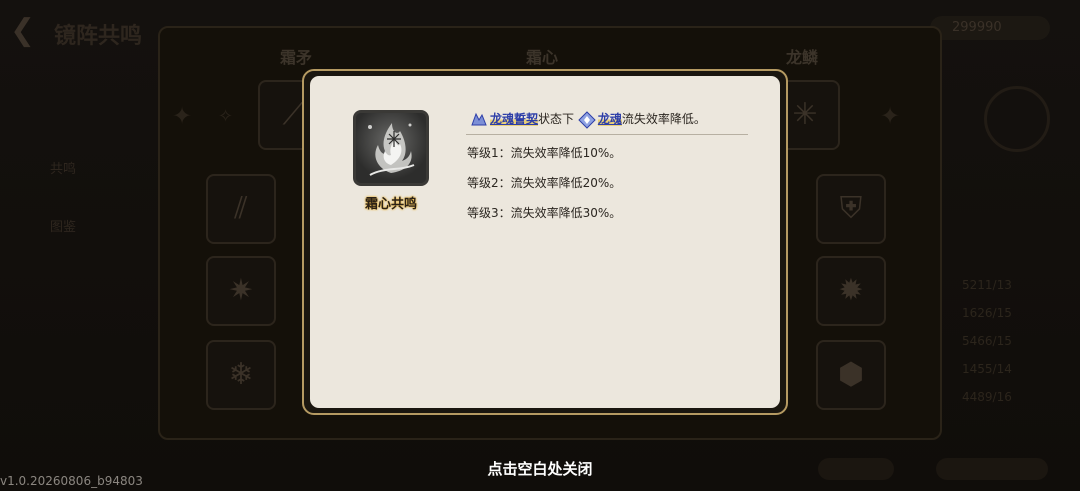  Describe the element at coordinates (241, 291) in the screenshot. I see `skill-slot: ✷` at that location.